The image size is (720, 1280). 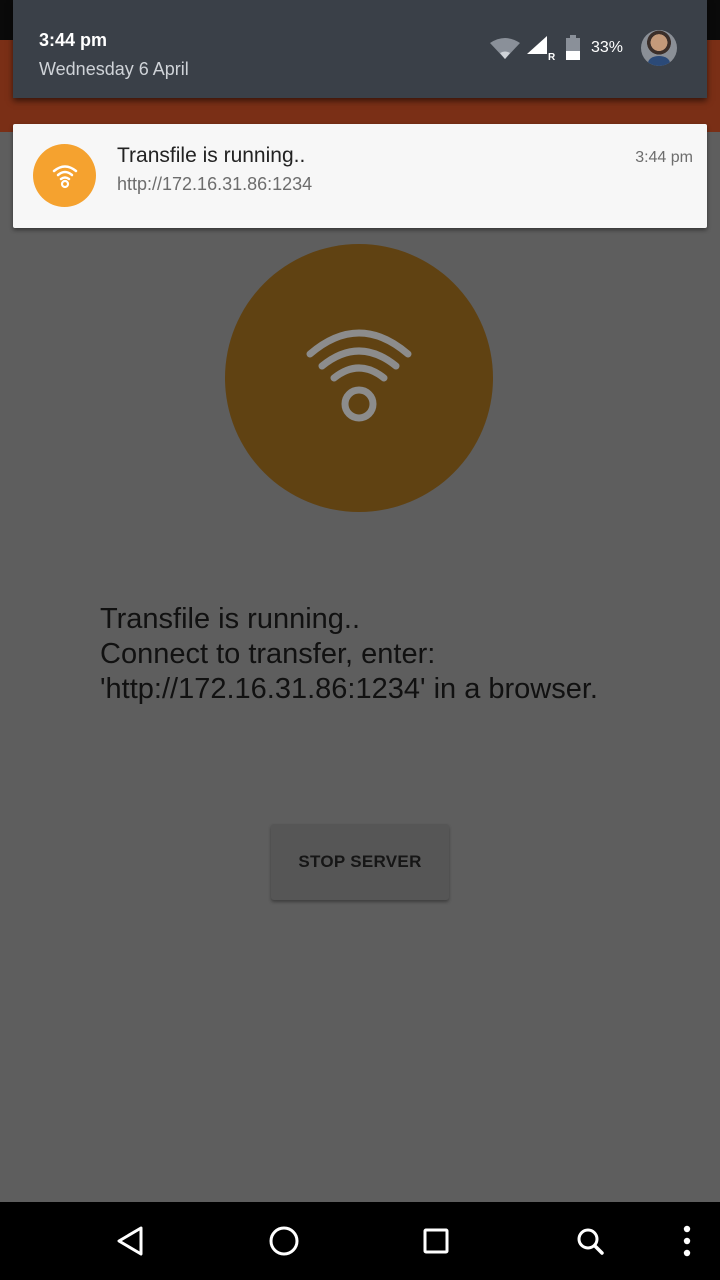 What do you see at coordinates (360, 862) in the screenshot?
I see `stop-server-button: STOP SERVER` at bounding box center [360, 862].